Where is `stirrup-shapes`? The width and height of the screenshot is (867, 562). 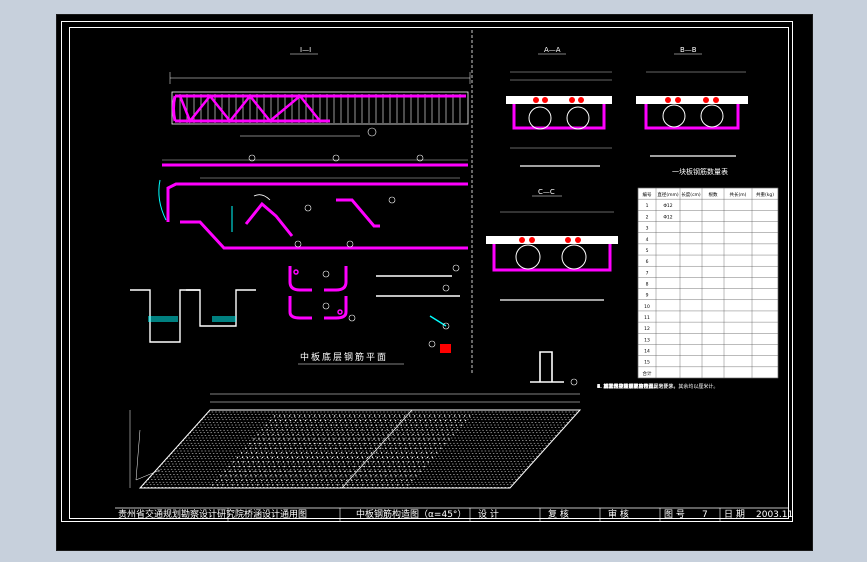 stirrup-shapes is located at coordinates (193, 316).